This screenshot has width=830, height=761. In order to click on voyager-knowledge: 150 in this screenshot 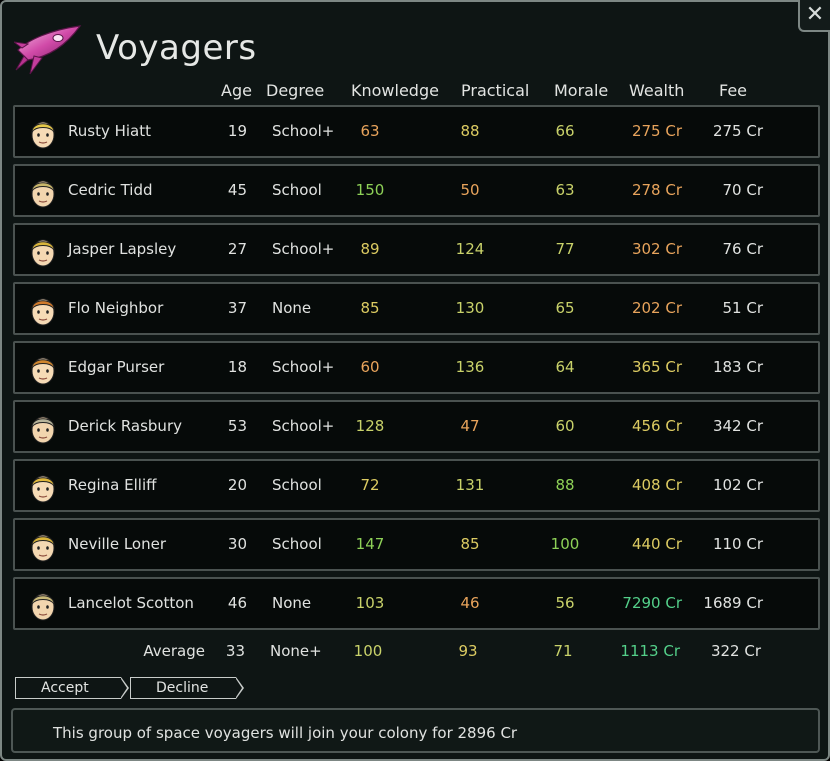, I will do `click(370, 190)`.